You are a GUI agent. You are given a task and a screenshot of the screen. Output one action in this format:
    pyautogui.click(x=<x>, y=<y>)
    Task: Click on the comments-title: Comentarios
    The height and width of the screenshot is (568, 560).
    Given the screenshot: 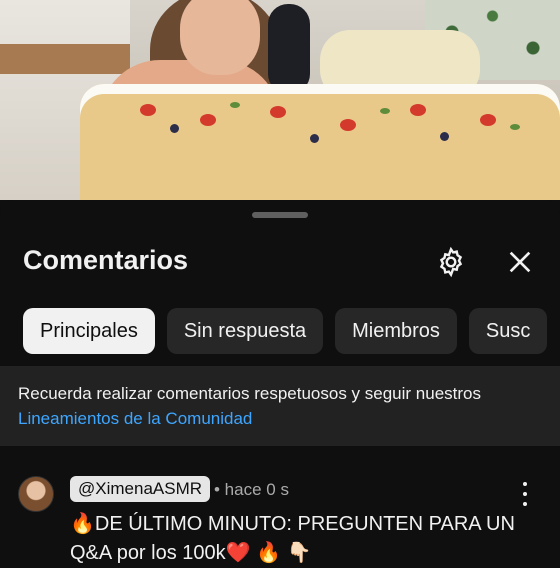 What is the action you would take?
    pyautogui.click(x=106, y=260)
    